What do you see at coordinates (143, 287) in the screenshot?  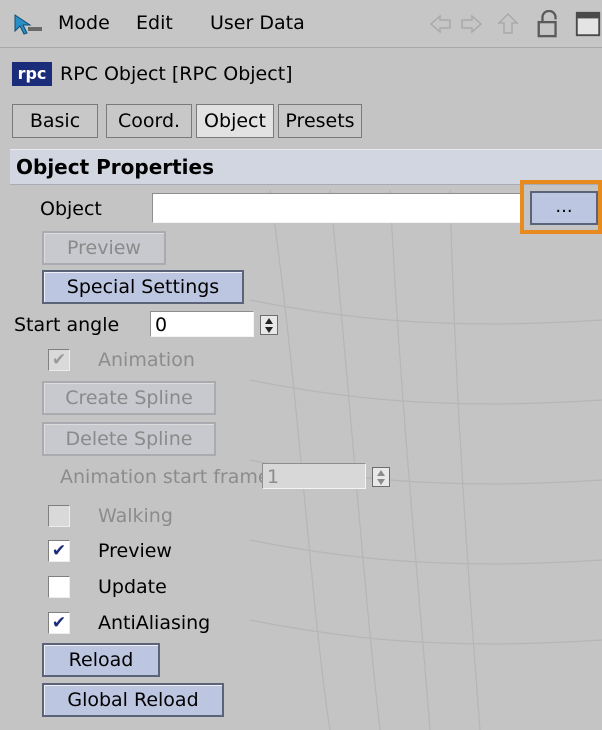 I see `special-settings-button: Special Settings` at bounding box center [143, 287].